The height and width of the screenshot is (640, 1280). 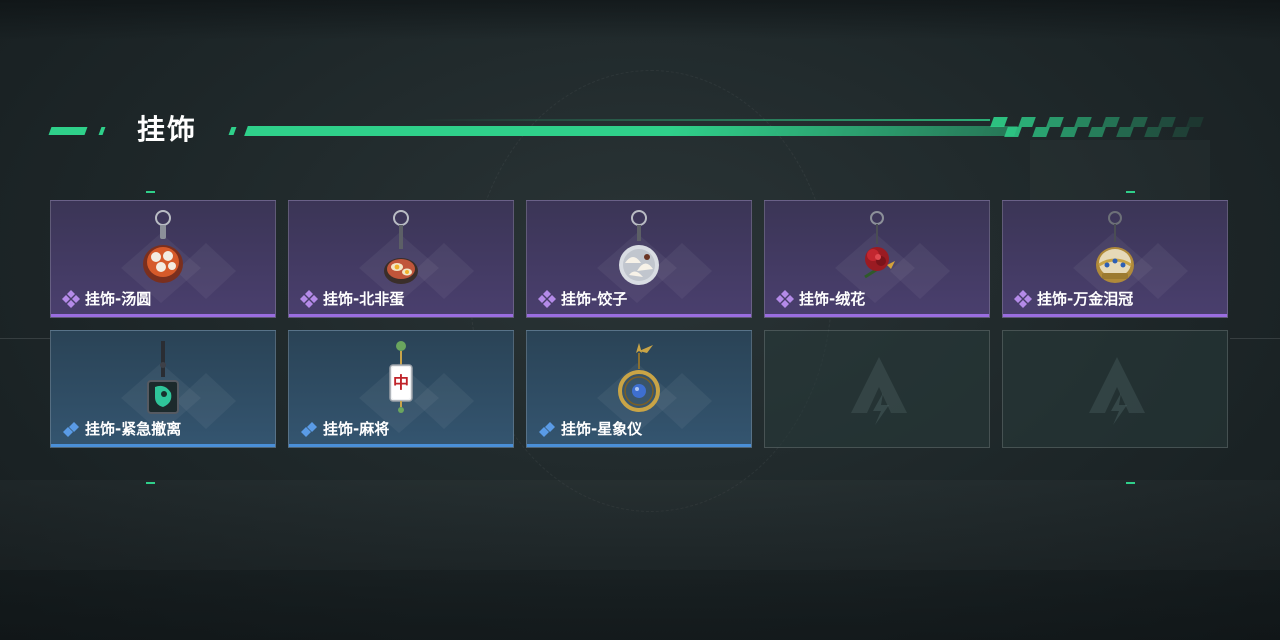 I want to click on svg-text: 中, so click(x=401, y=382).